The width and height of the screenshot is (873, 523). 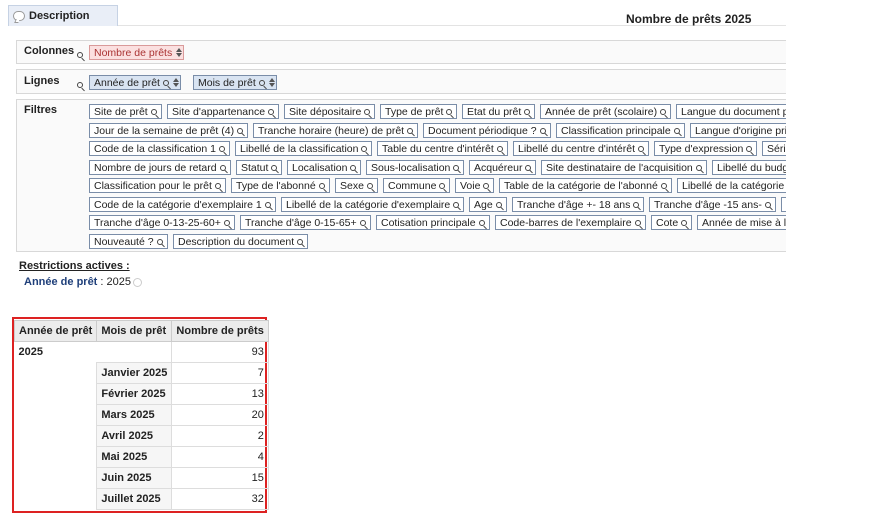 I want to click on filter-chip: Code-barres de l'exemplaire, so click(x=570, y=222).